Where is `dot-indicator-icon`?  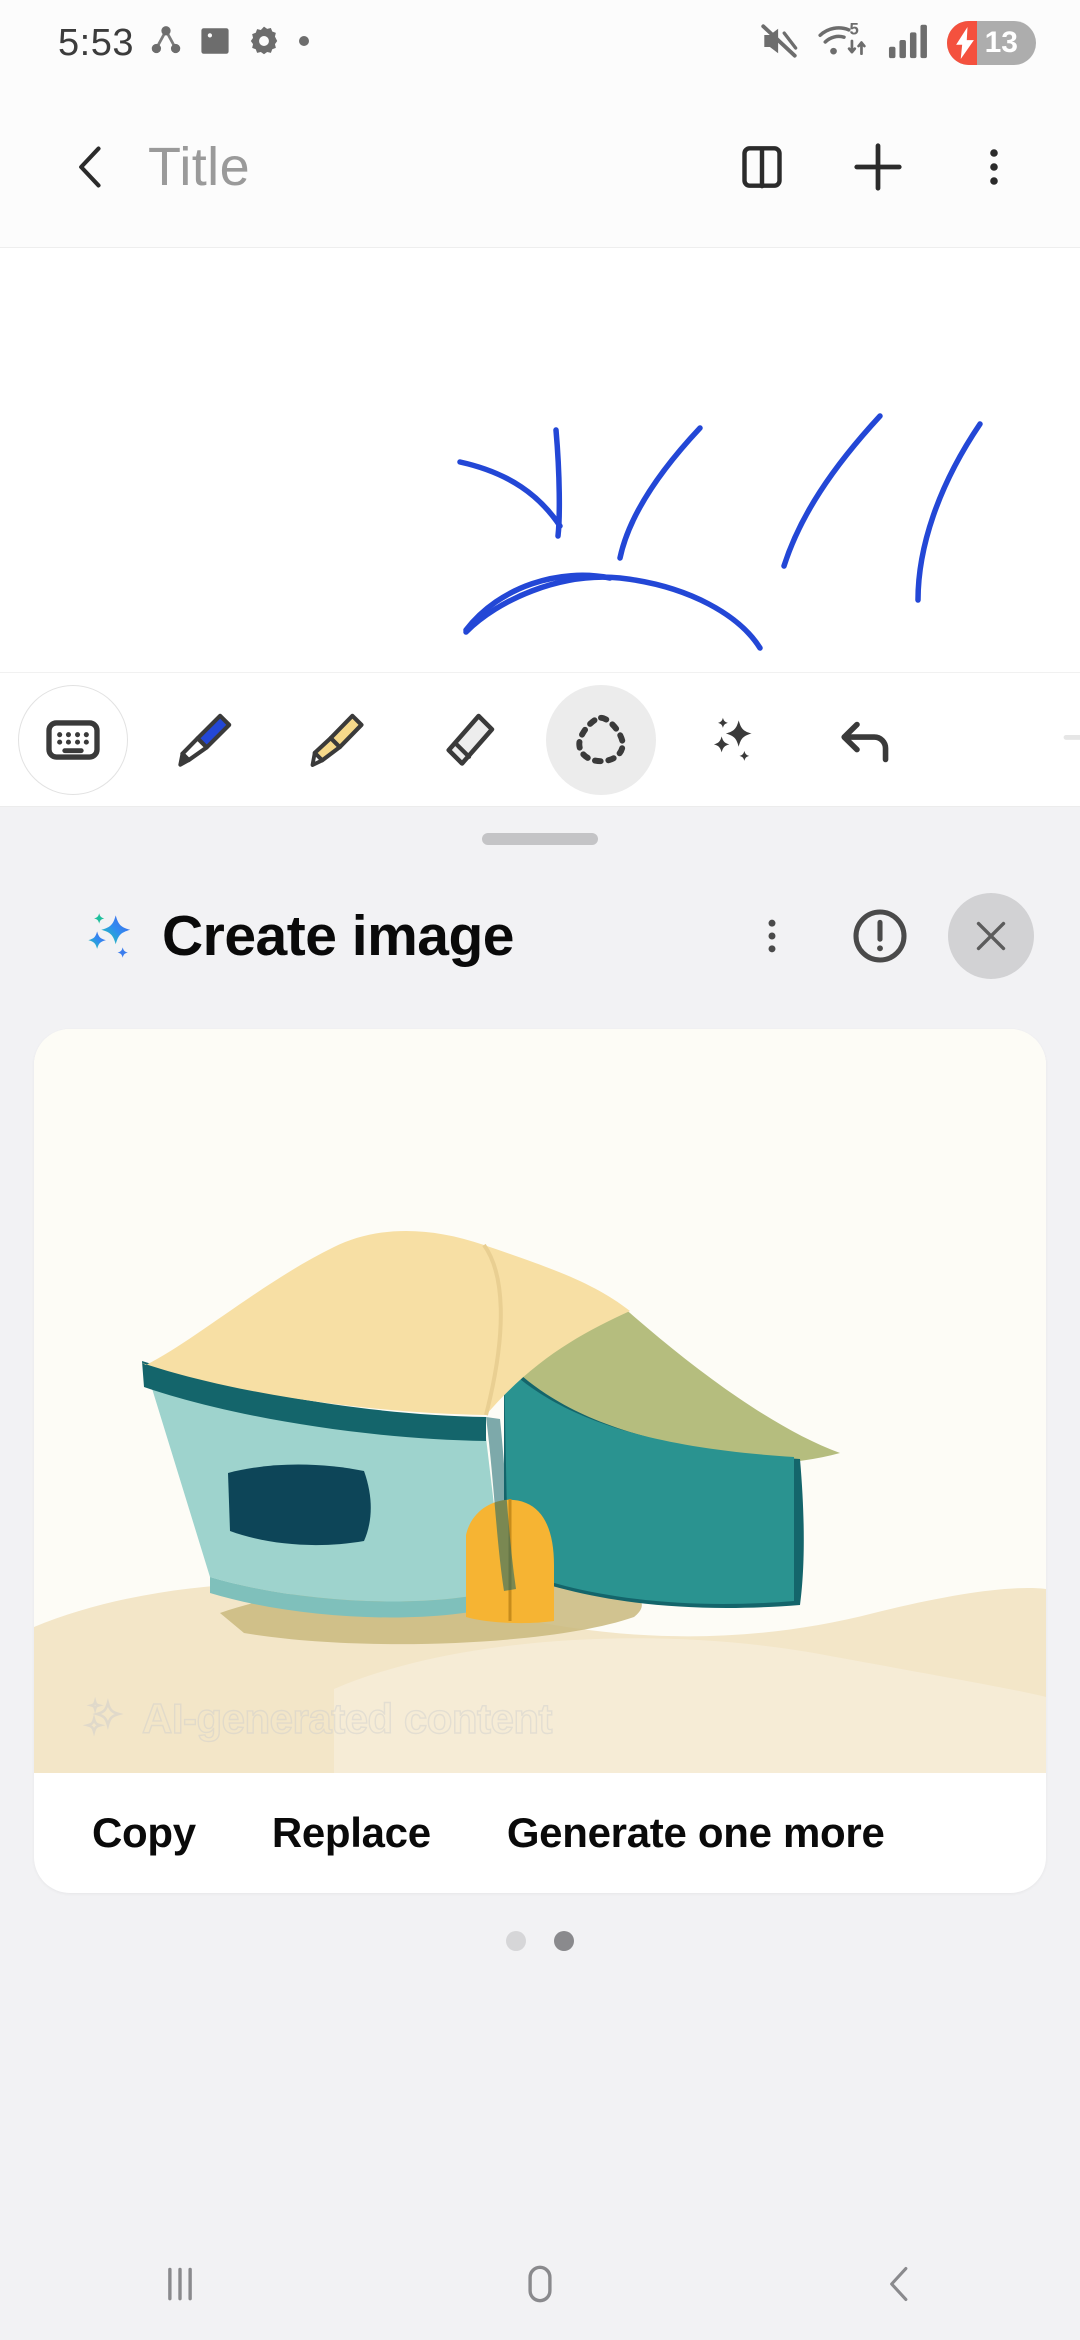 dot-indicator-icon is located at coordinates (304, 43).